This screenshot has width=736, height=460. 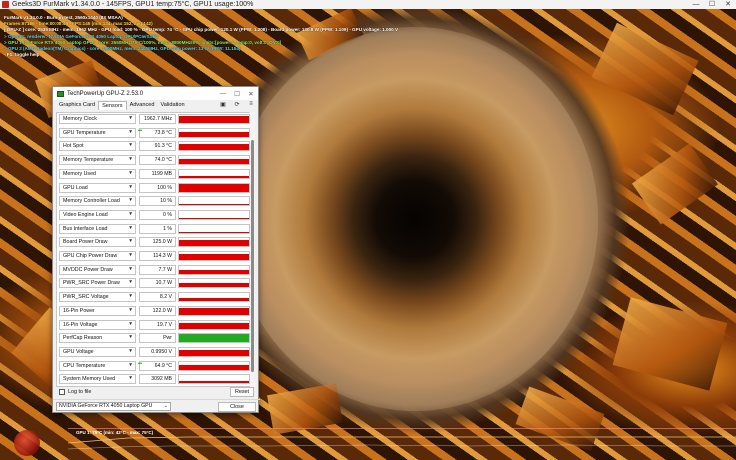 I want to click on sensor-value: 10.7 W, so click(x=157, y=283).